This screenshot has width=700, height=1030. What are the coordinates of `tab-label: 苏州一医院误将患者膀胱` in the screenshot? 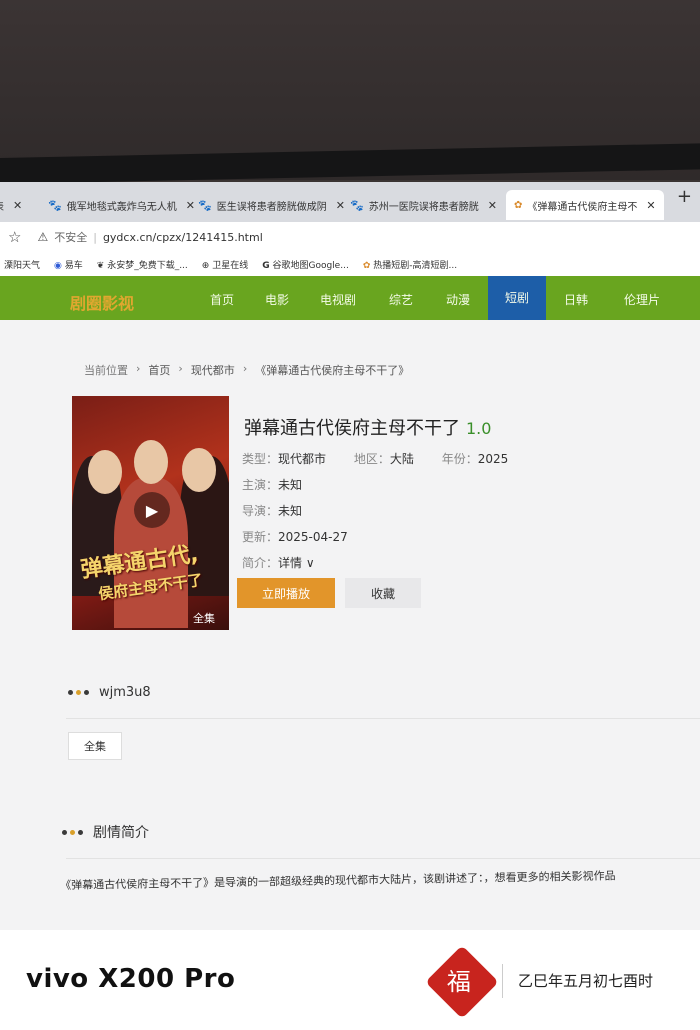 It's located at (423, 207).